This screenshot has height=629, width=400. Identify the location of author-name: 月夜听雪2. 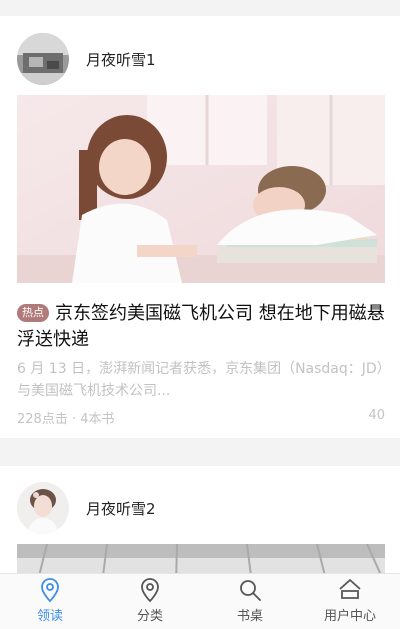
(121, 508).